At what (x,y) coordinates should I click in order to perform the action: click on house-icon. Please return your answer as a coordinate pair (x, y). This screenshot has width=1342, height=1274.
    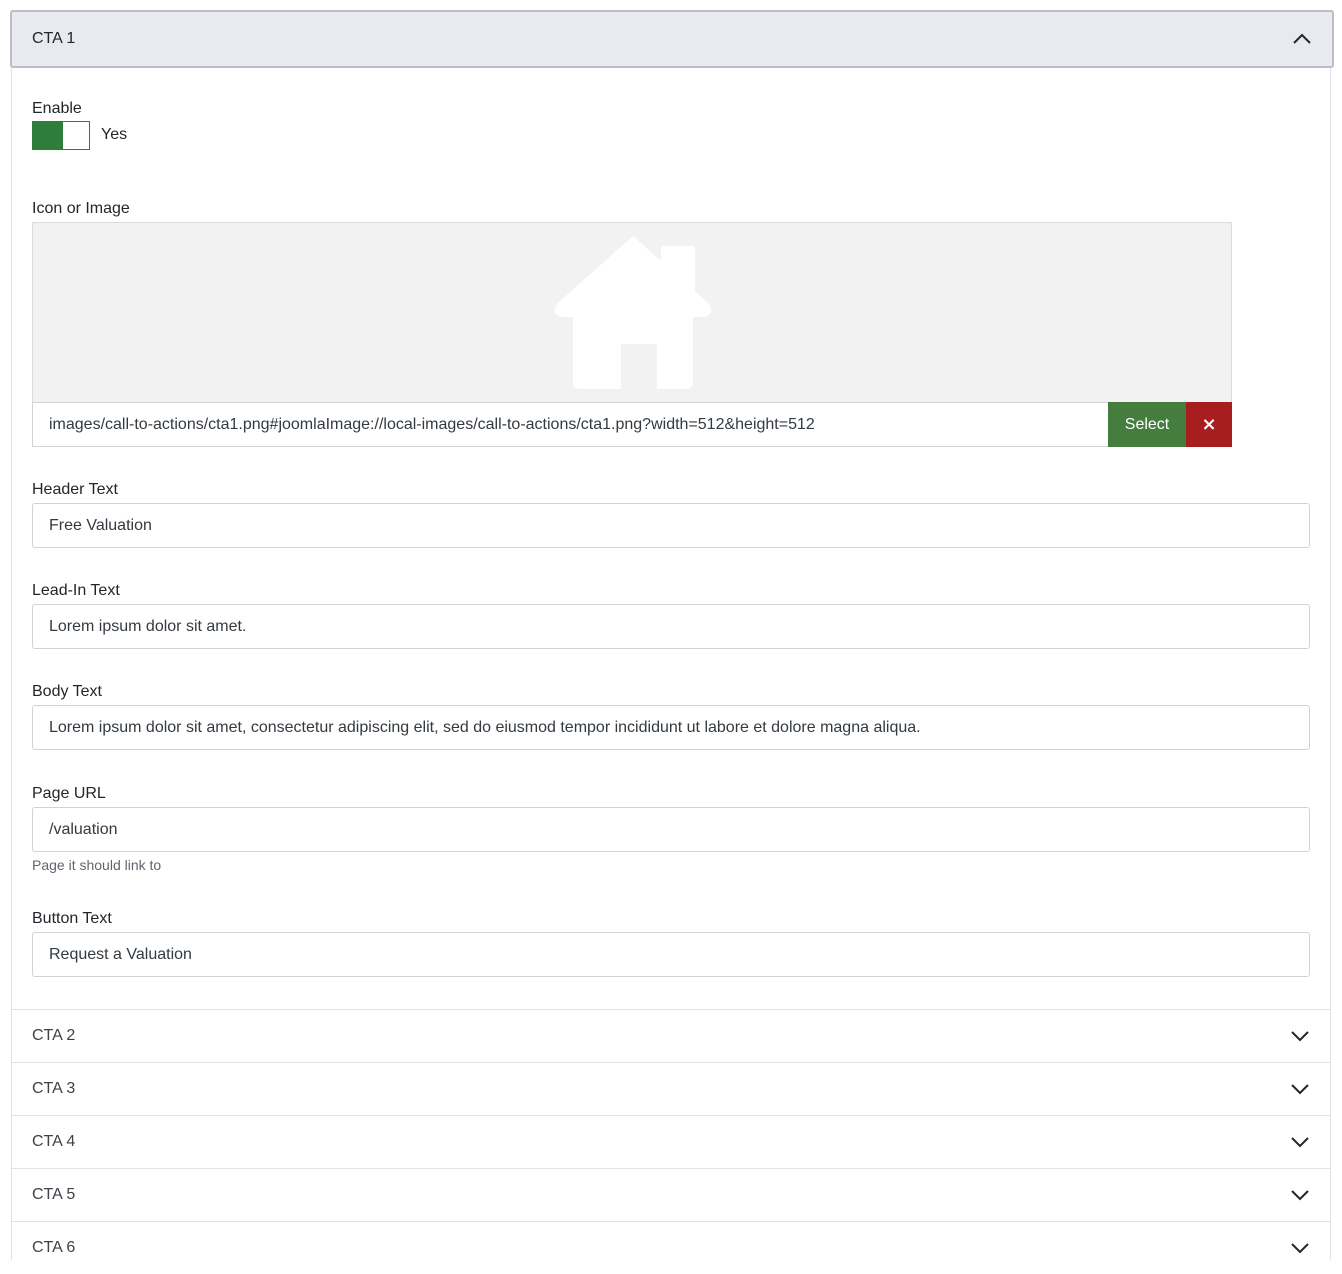
    Looking at the image, I should click on (633, 312).